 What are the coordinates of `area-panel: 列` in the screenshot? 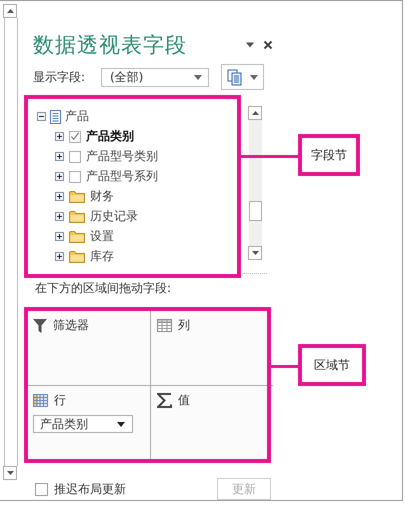 It's located at (212, 348).